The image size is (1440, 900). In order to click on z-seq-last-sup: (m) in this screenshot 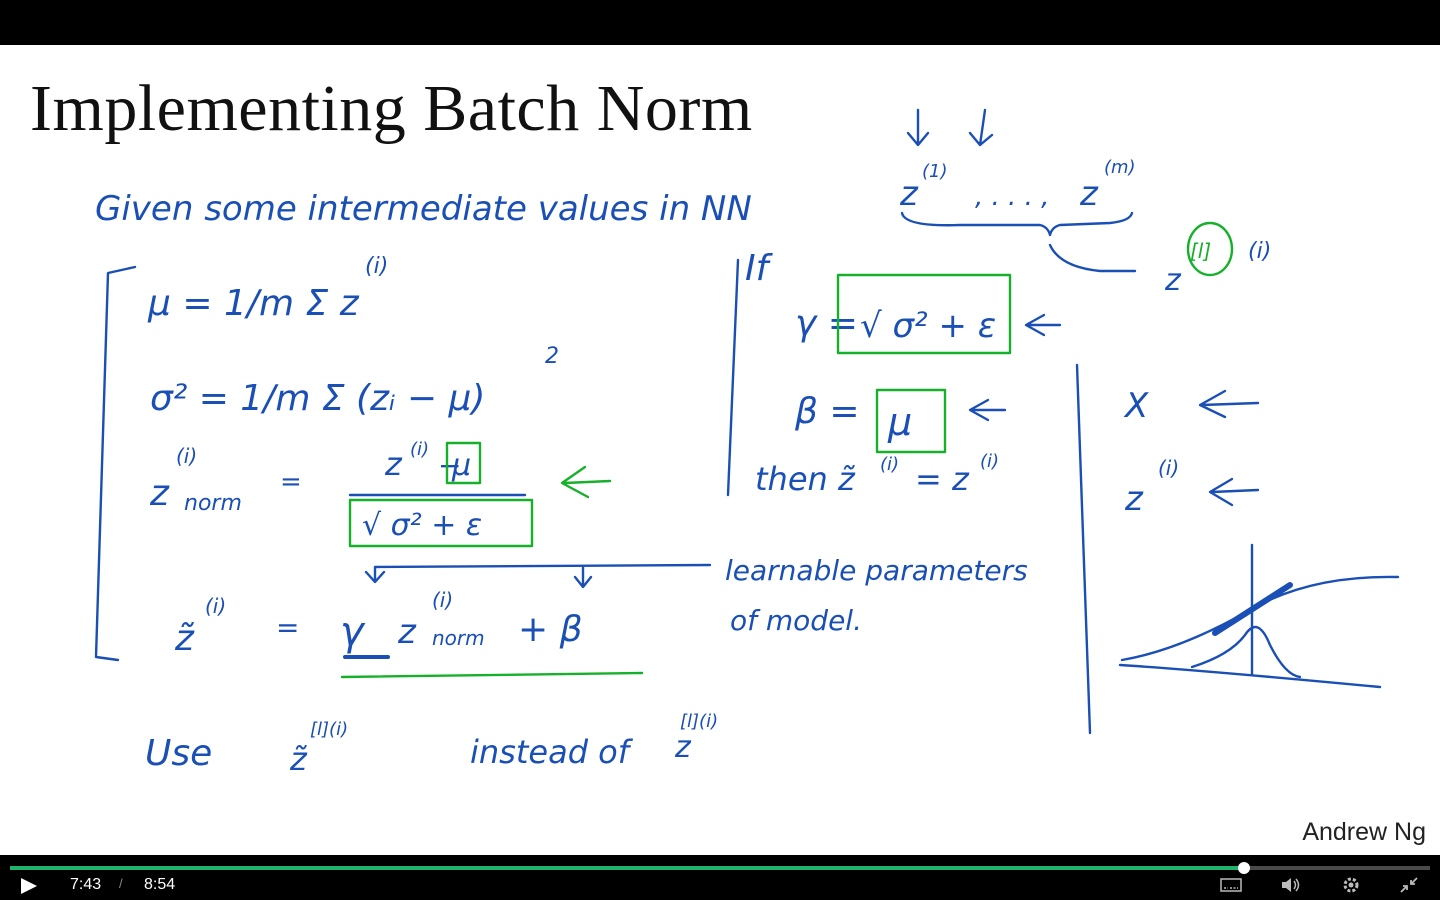, I will do `click(1120, 167)`.